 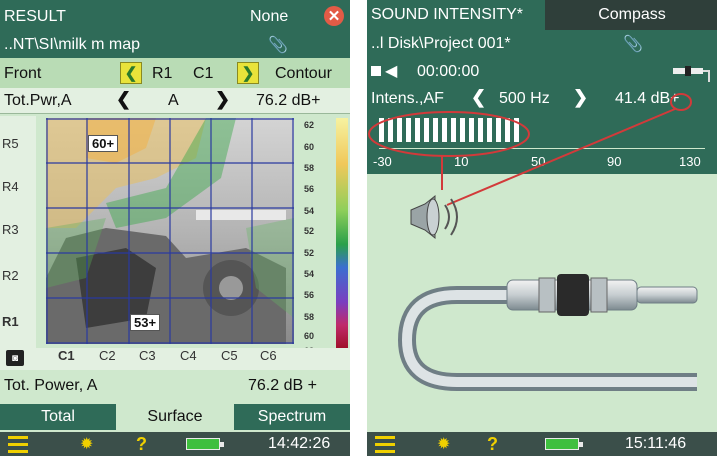 I want to click on header-tabs: SOUND INTENSITY* Compass, so click(x=542, y=15).